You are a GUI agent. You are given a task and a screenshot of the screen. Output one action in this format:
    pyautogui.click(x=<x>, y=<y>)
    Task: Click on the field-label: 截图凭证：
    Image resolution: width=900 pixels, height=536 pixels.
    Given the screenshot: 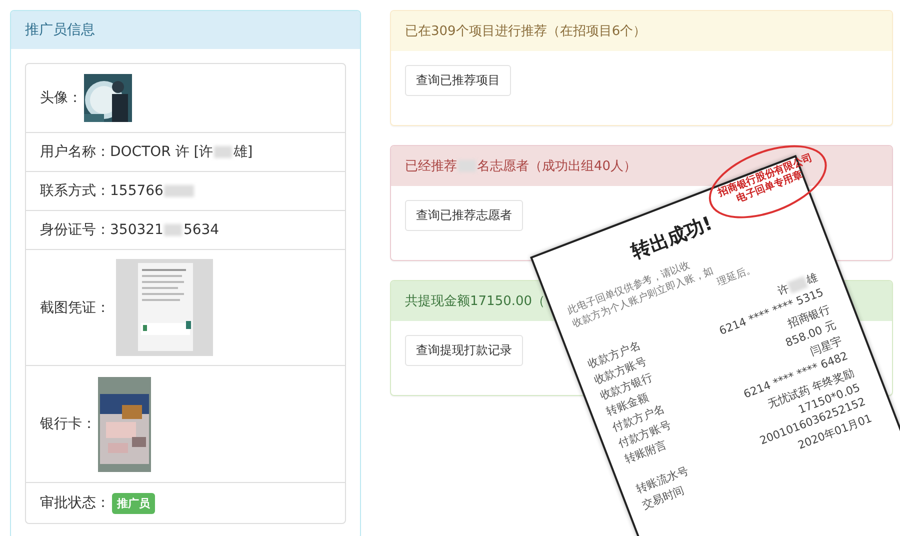 What is the action you would take?
    pyautogui.click(x=75, y=307)
    